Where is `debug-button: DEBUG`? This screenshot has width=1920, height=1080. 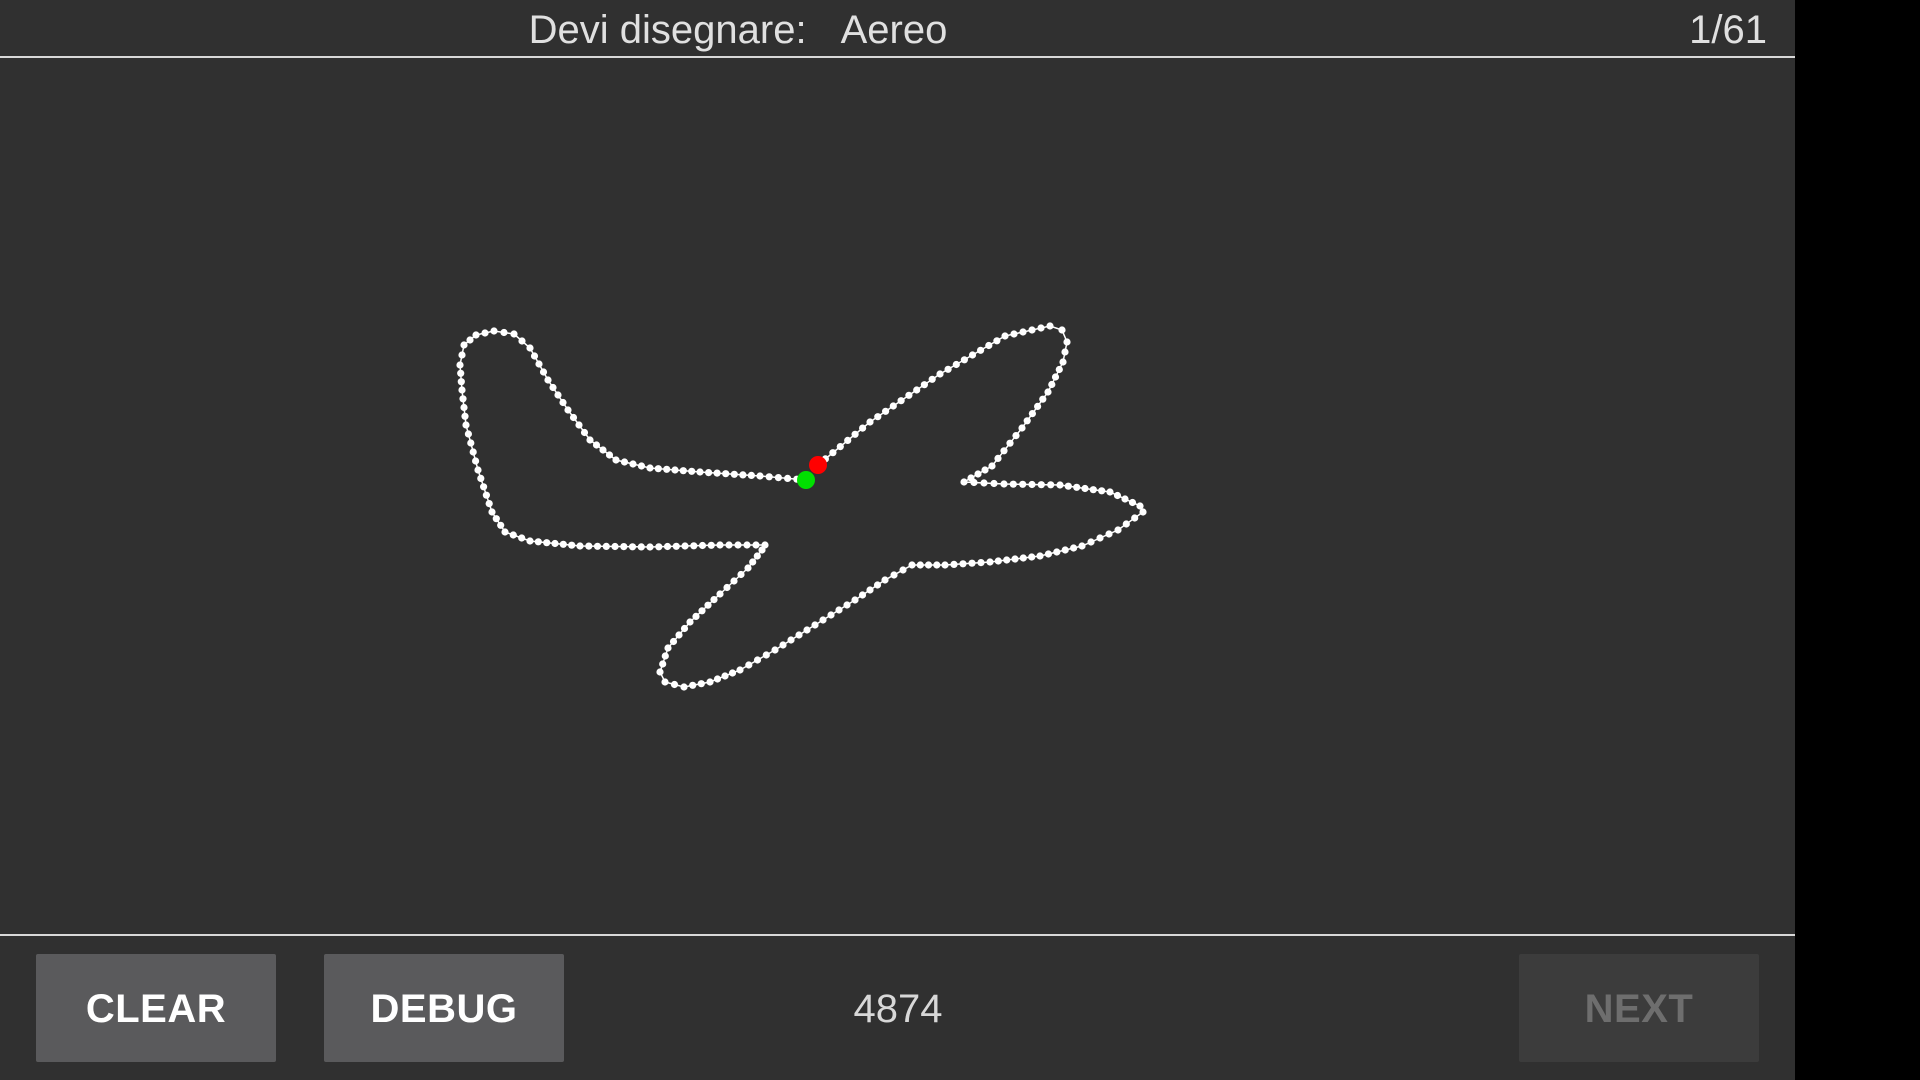 debug-button: DEBUG is located at coordinates (444, 1008).